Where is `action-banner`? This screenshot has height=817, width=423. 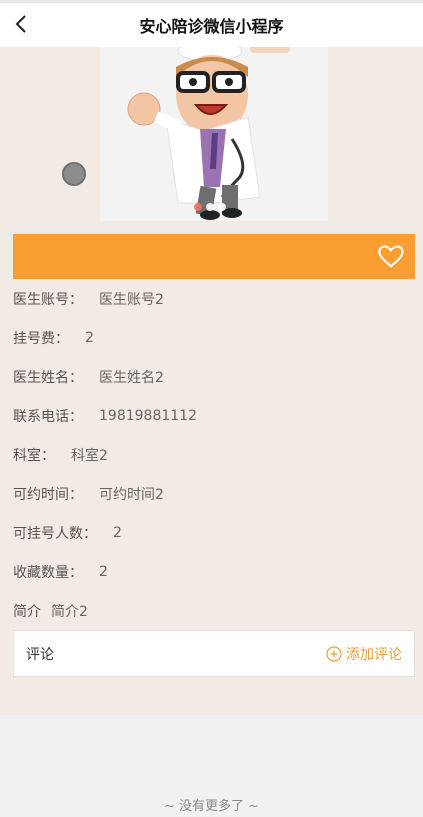
action-banner is located at coordinates (214, 256).